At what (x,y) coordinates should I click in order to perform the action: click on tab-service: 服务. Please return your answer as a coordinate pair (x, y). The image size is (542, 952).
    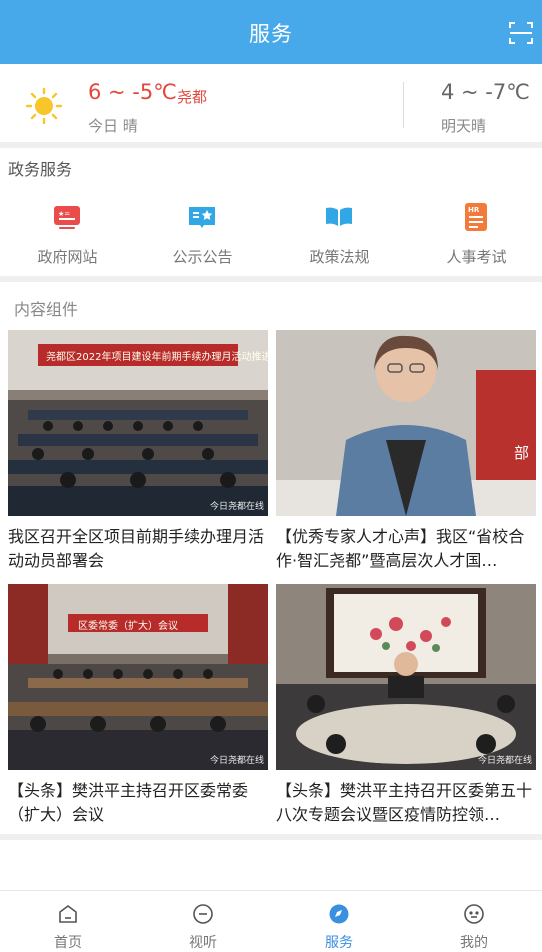
    Looking at the image, I should click on (339, 921).